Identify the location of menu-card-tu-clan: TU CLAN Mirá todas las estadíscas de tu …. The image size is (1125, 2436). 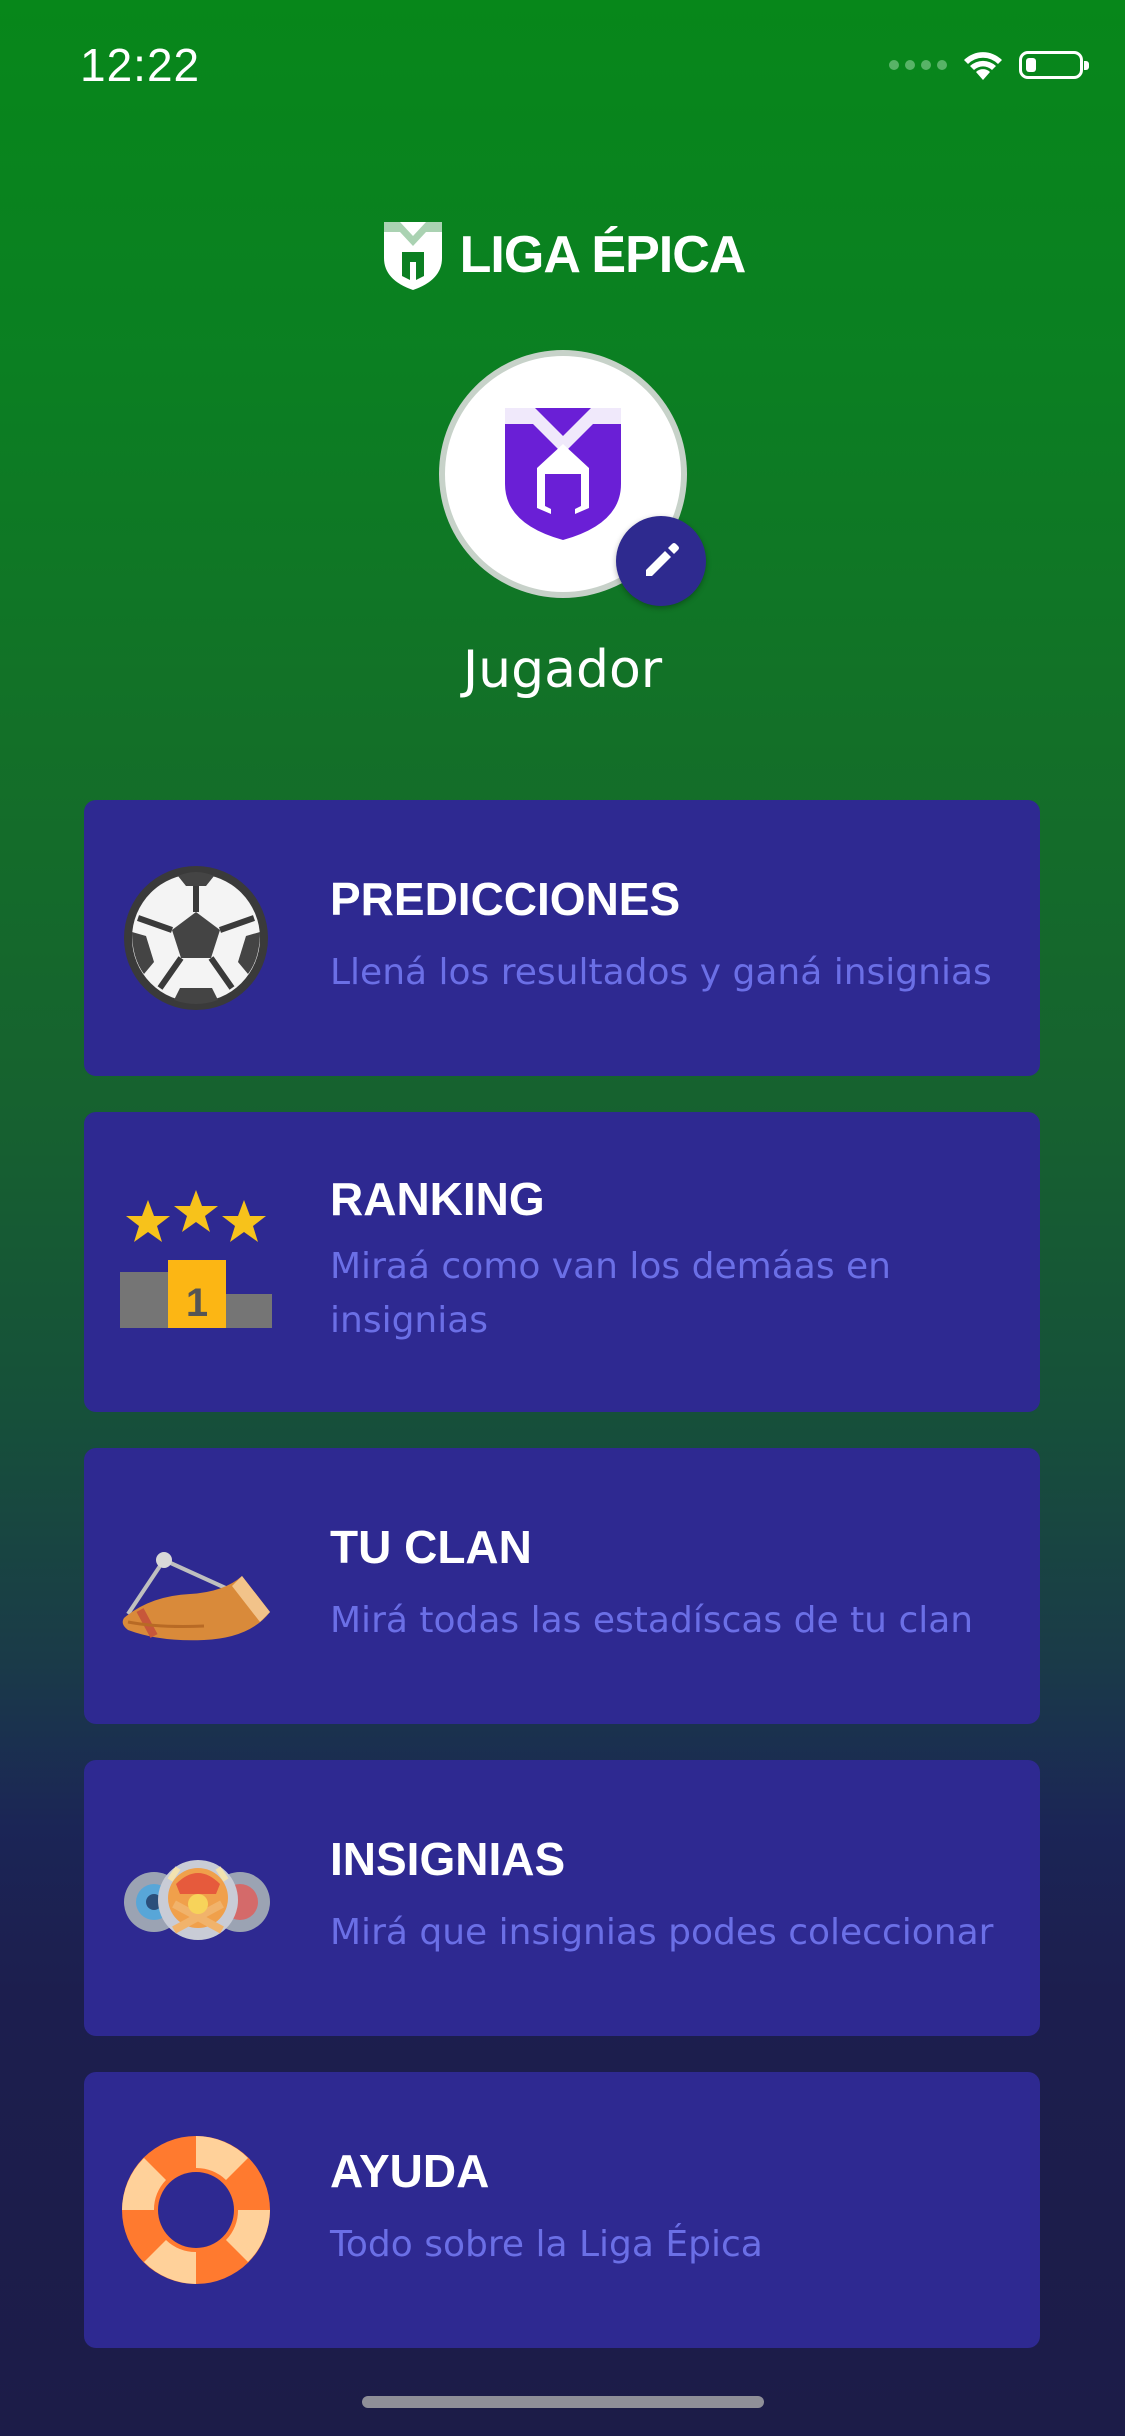
(562, 1586).